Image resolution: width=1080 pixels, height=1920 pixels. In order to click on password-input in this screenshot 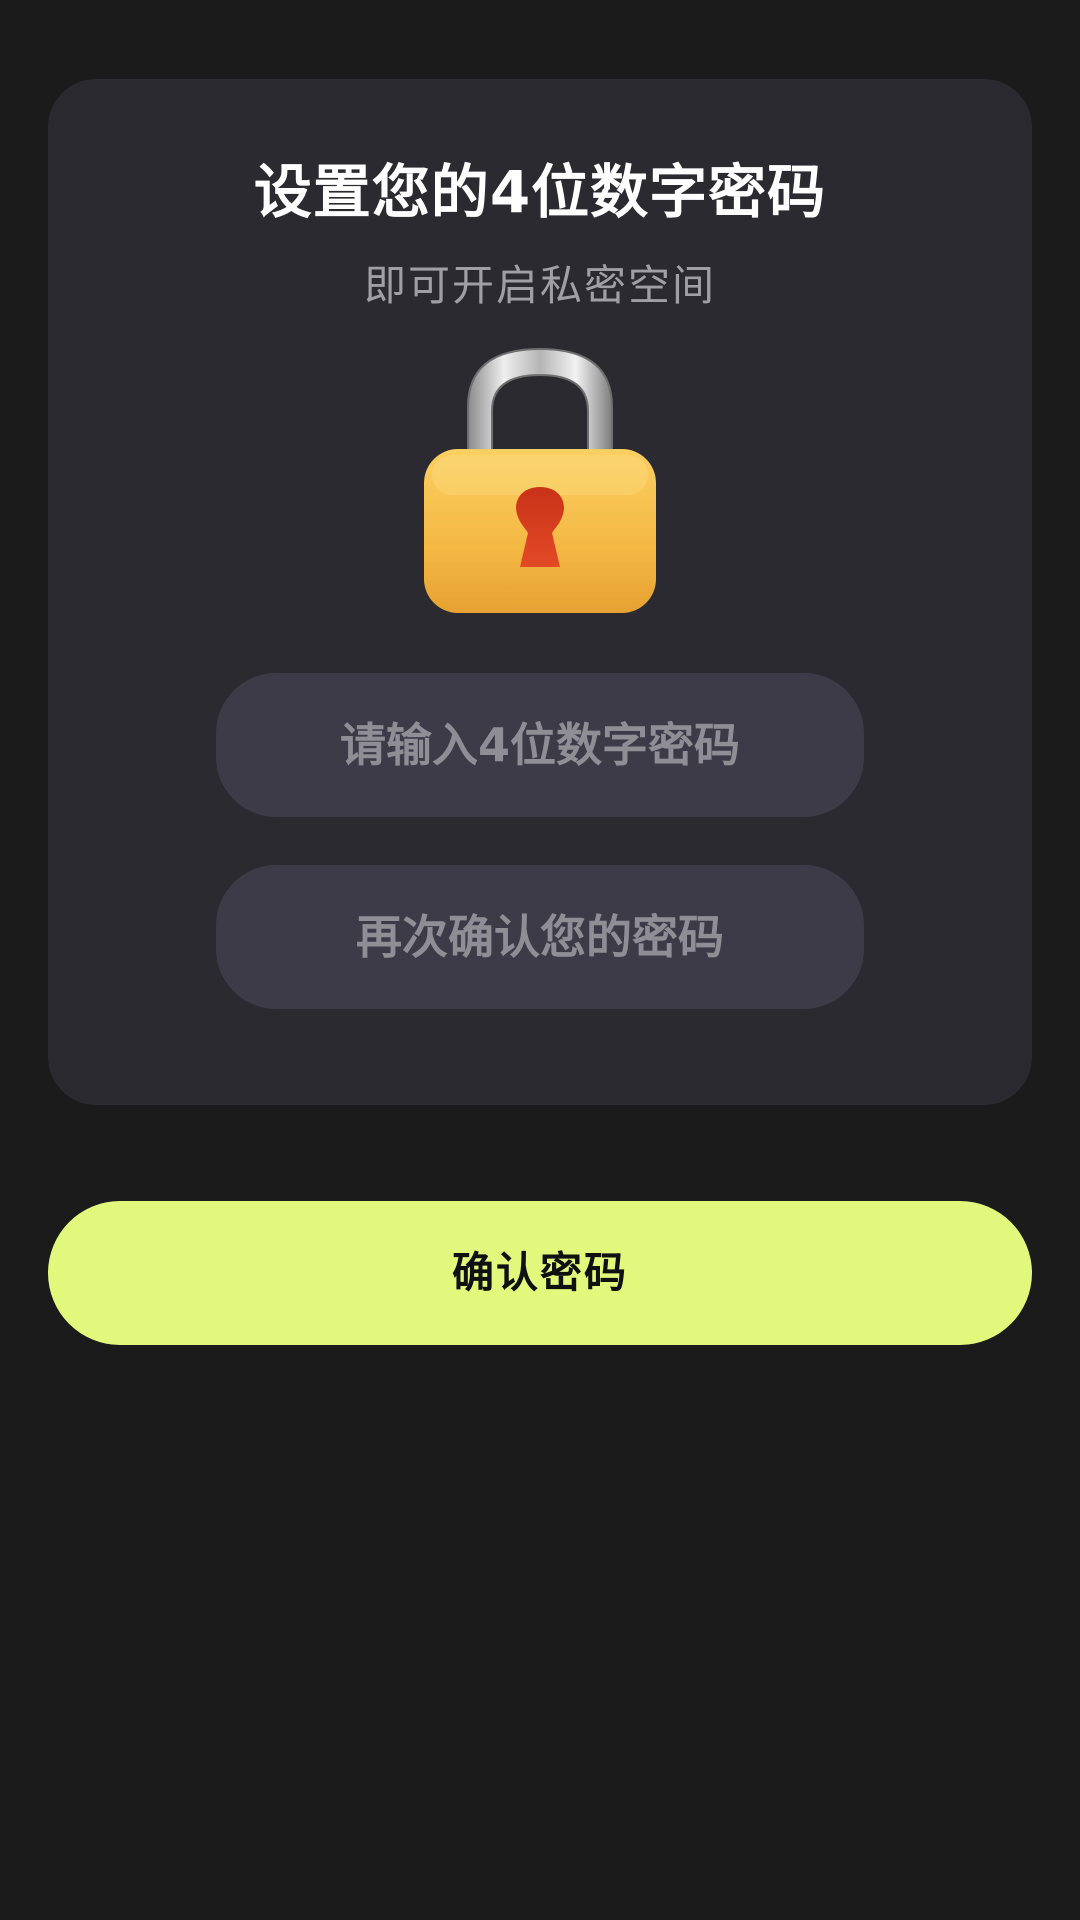, I will do `click(540, 745)`.